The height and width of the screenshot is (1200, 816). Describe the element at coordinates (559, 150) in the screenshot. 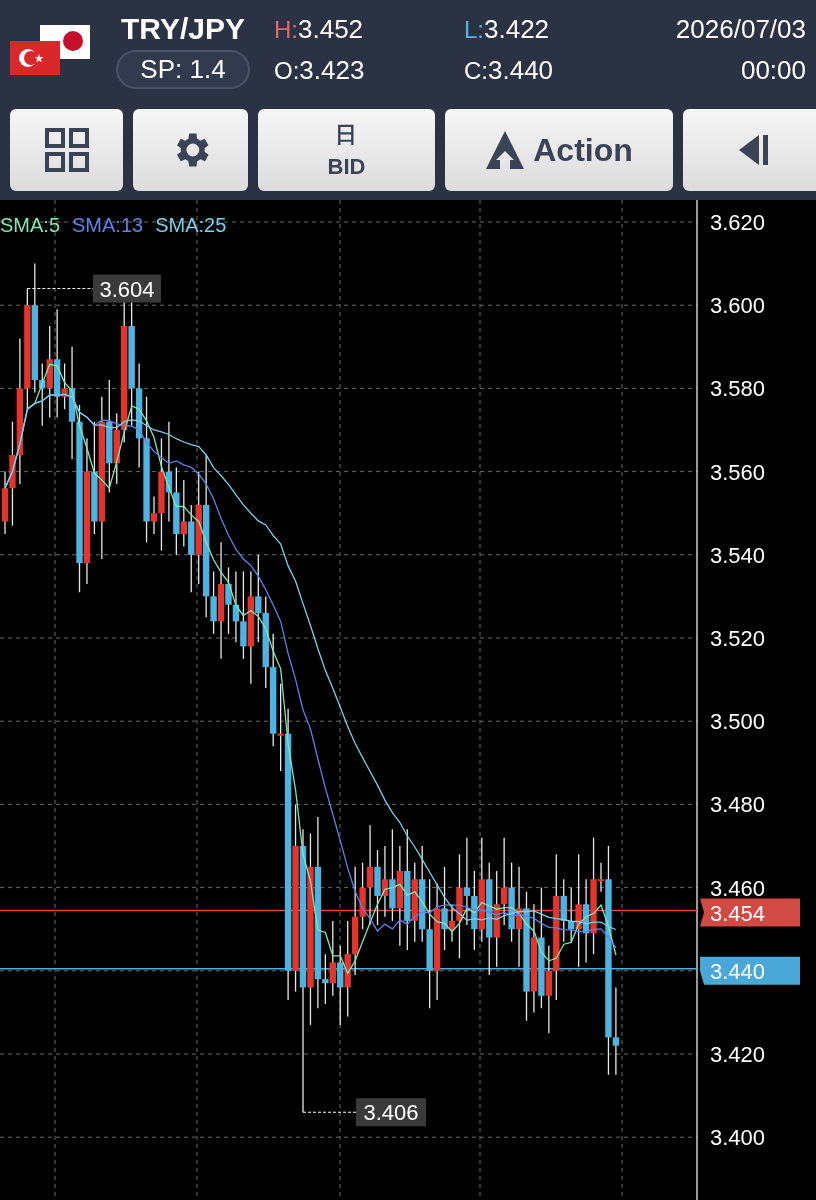

I see `action-button: Action` at that location.